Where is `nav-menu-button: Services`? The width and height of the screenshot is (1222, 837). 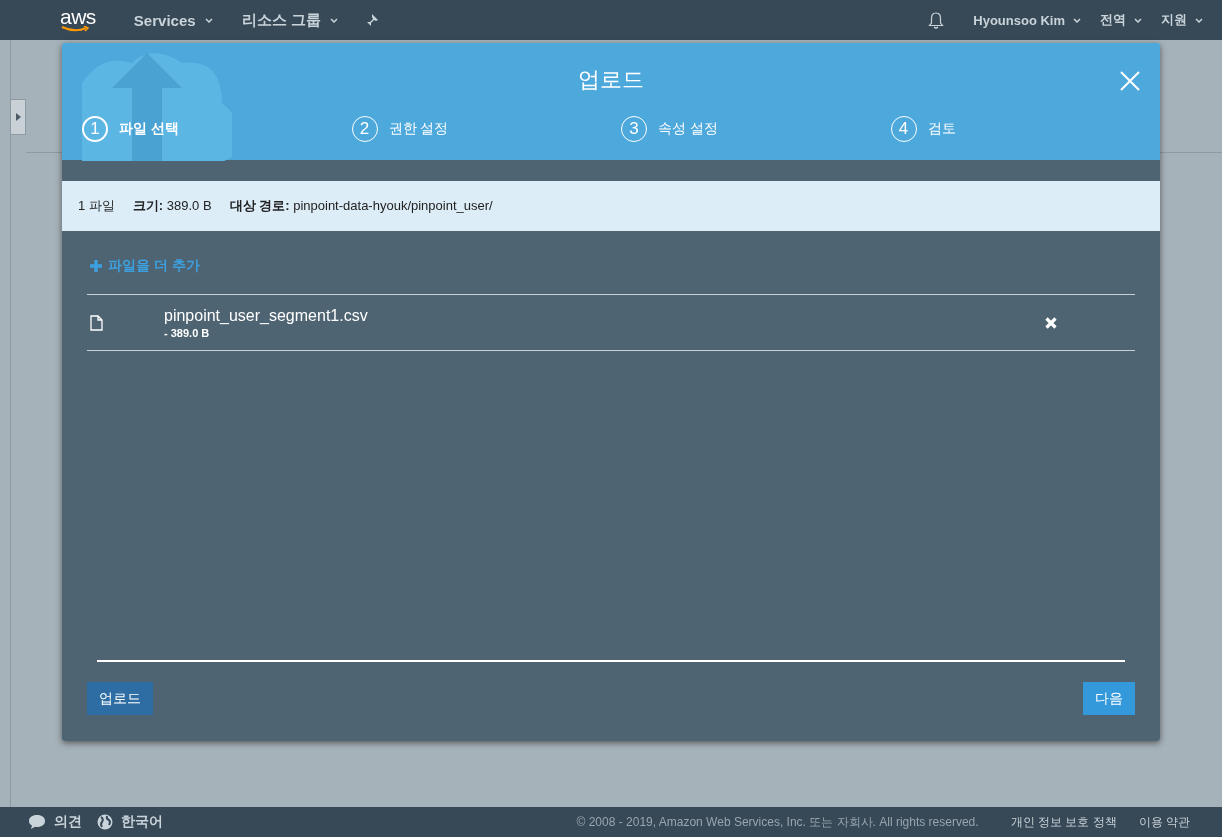
nav-menu-button: Services is located at coordinates (173, 20).